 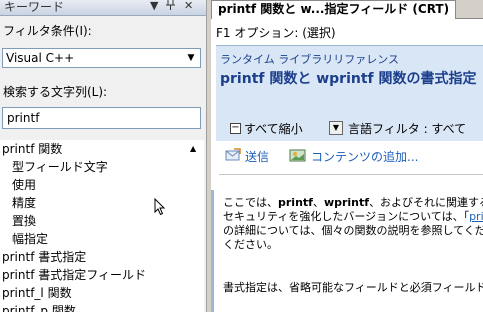 I want to click on pin-icon, so click(x=170, y=6).